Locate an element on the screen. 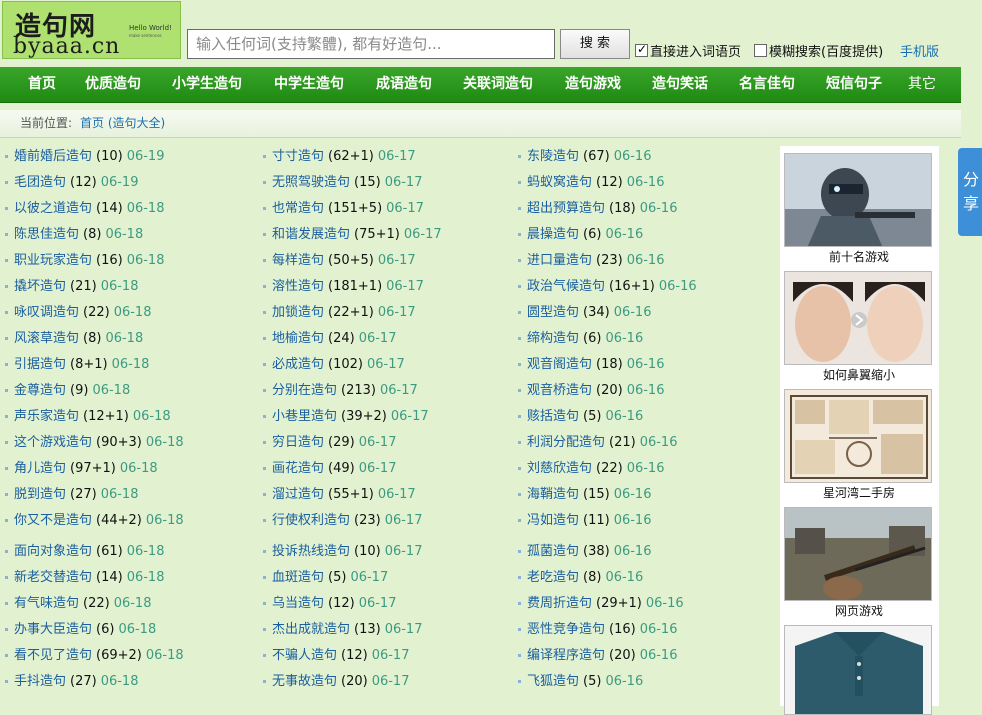  word-link: 新老交替造句 is located at coordinates (53, 577).